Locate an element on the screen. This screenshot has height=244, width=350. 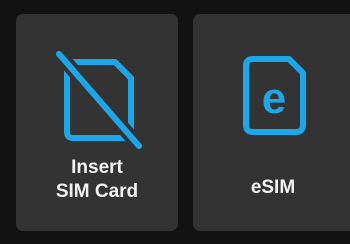
esim-icon: e is located at coordinates (274, 95).